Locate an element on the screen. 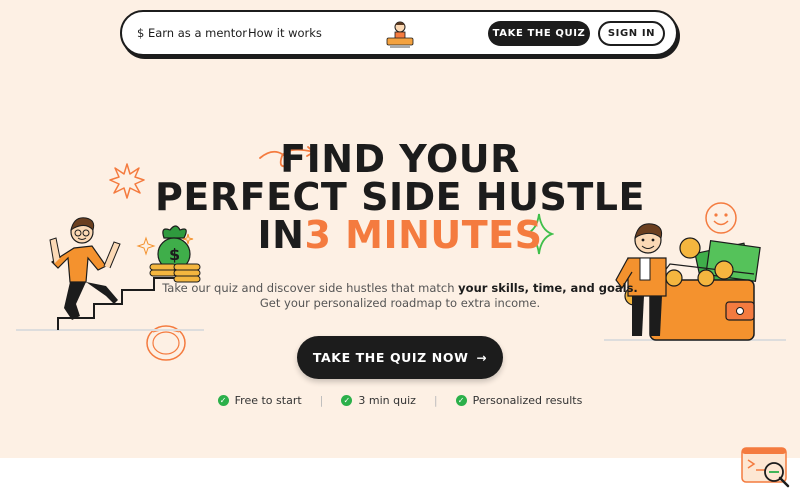  sign-in-button: SIGN IN is located at coordinates (631, 33).